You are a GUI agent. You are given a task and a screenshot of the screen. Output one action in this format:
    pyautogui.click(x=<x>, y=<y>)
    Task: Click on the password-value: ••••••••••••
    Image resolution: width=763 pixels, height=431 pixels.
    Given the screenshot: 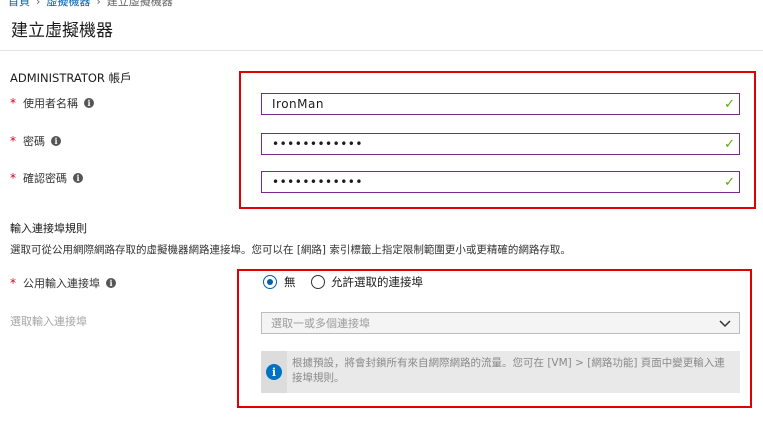 What is the action you would take?
    pyautogui.click(x=317, y=144)
    